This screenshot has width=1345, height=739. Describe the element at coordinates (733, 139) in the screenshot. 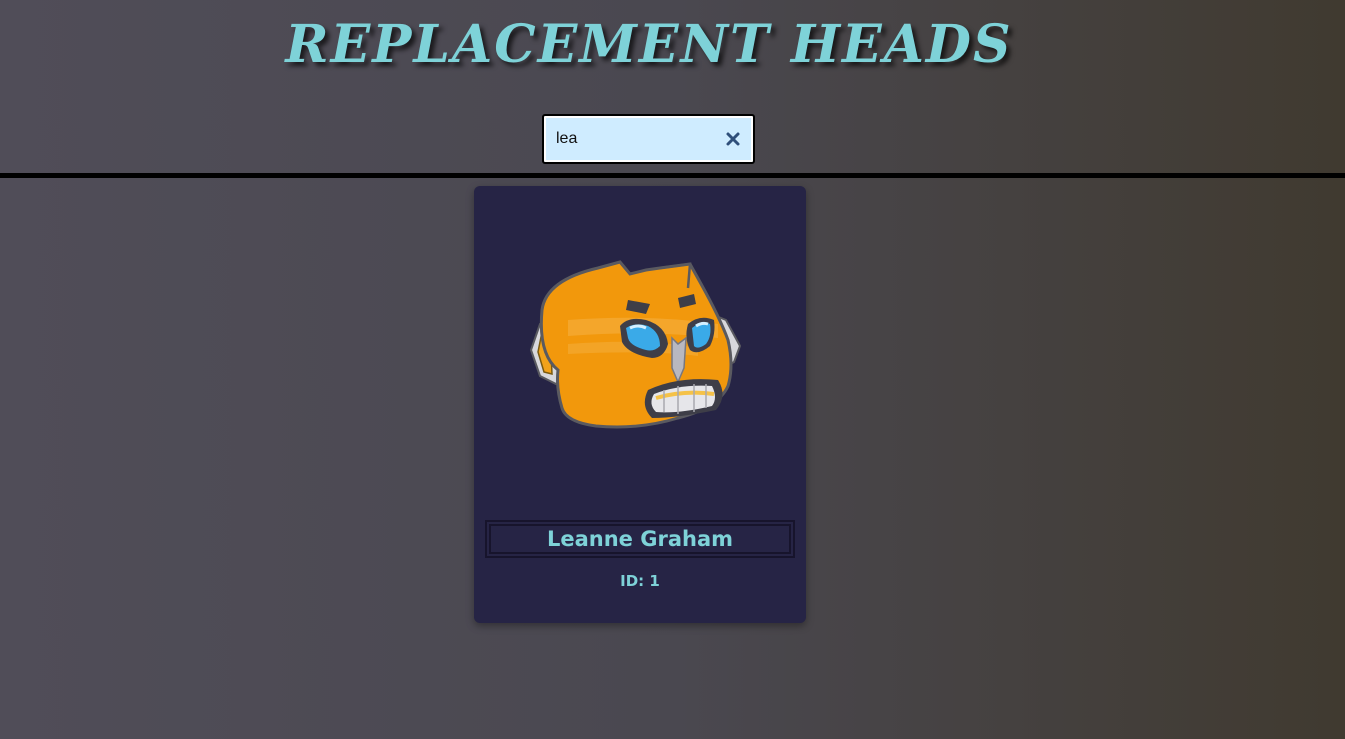

I see `close-icon` at that location.